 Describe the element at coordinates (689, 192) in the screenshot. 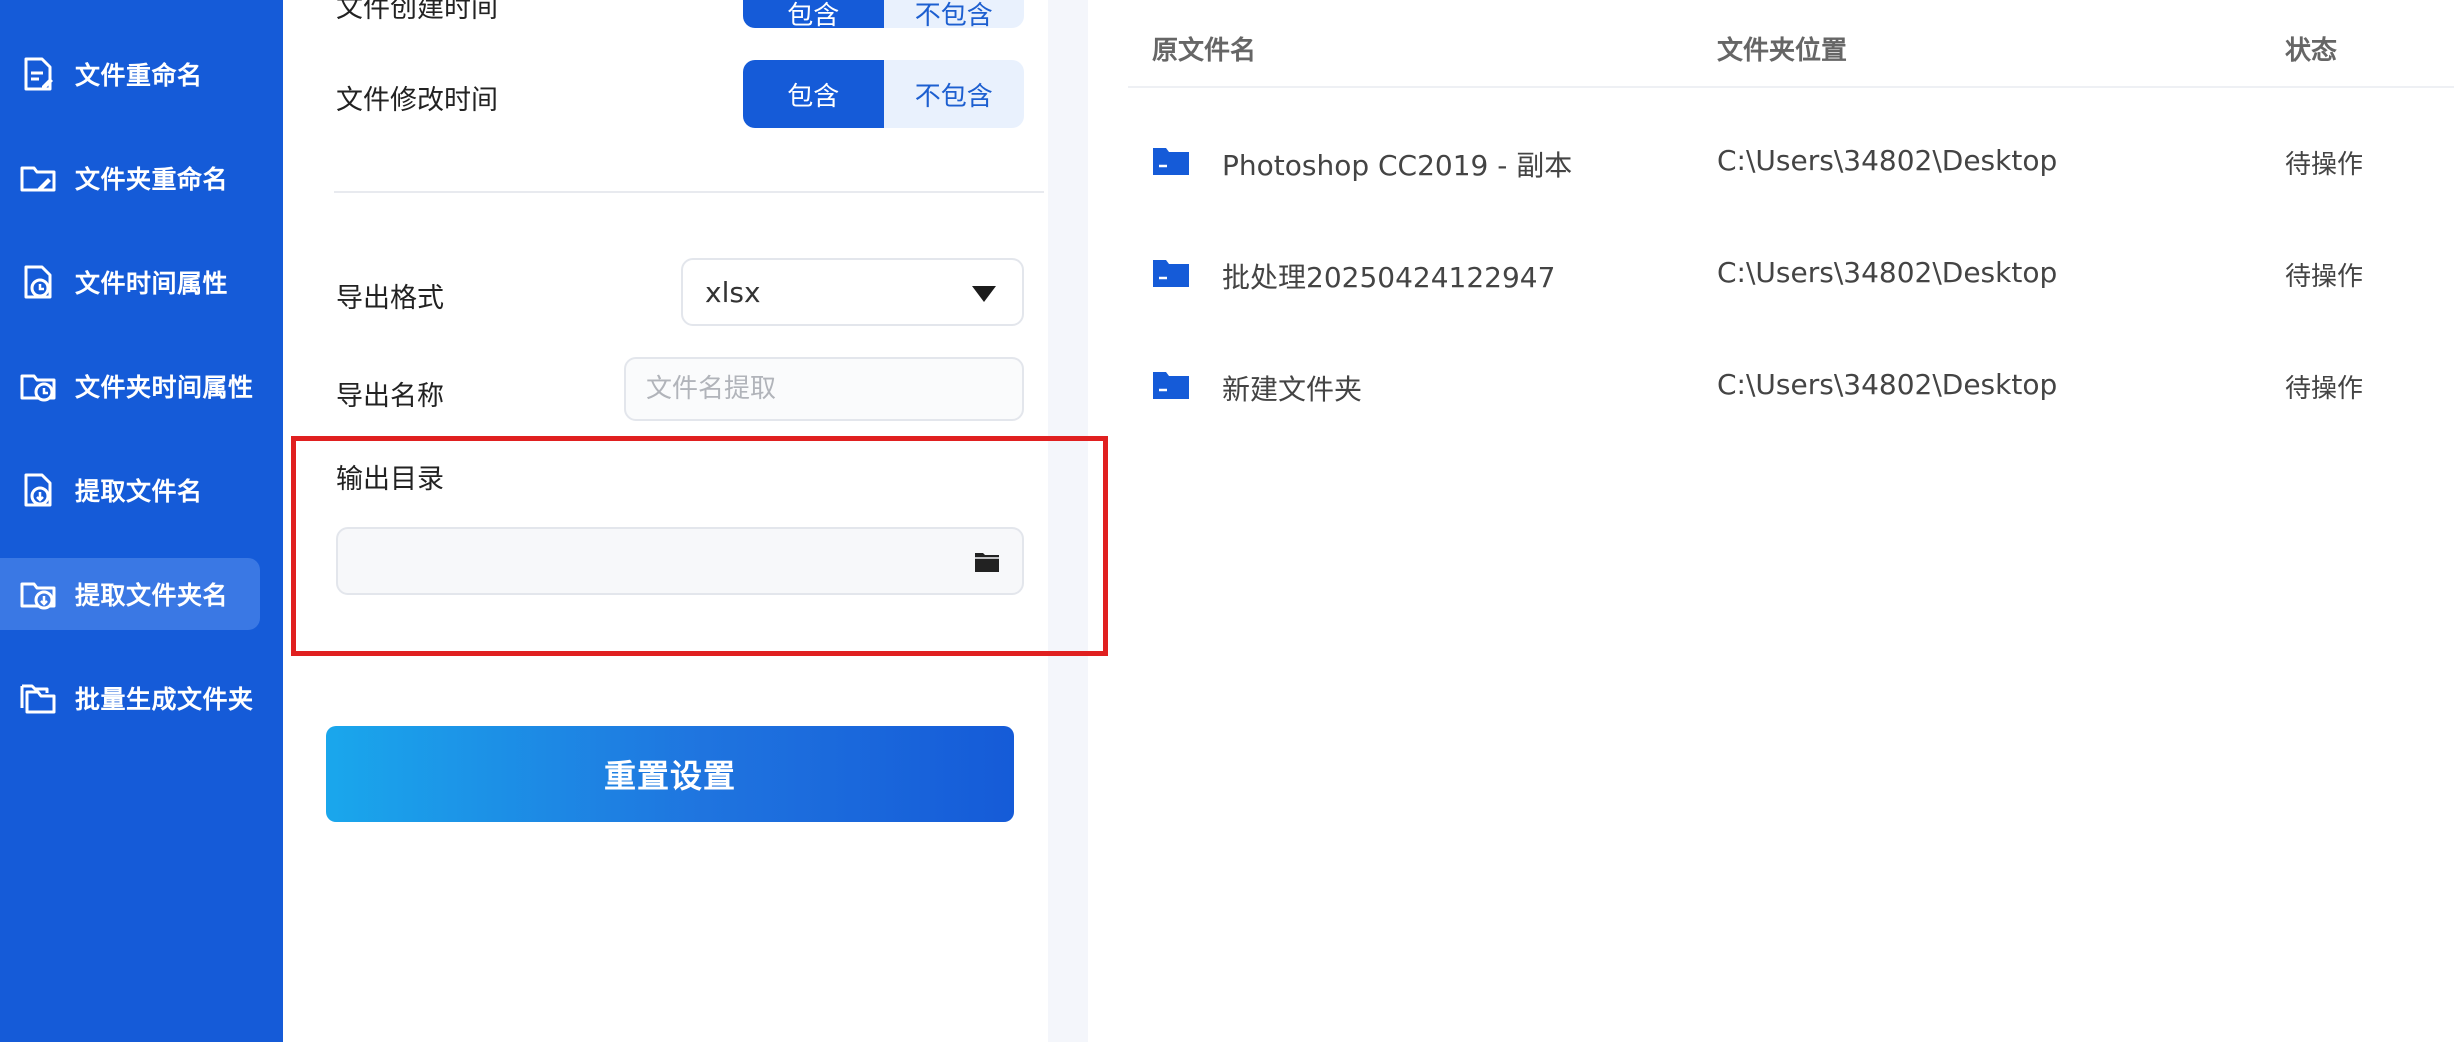

I see `section-divider` at that location.